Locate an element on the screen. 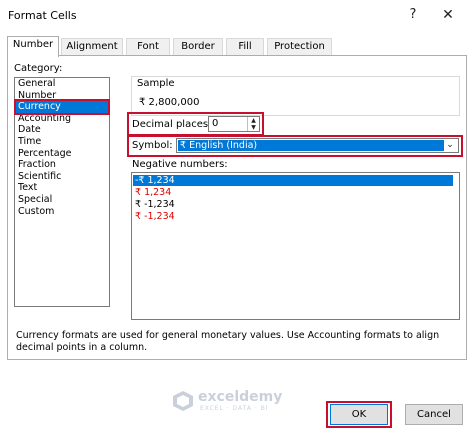 Image resolution: width=474 pixels, height=432 pixels. category-item-percentage: Percentage is located at coordinates (62, 154).